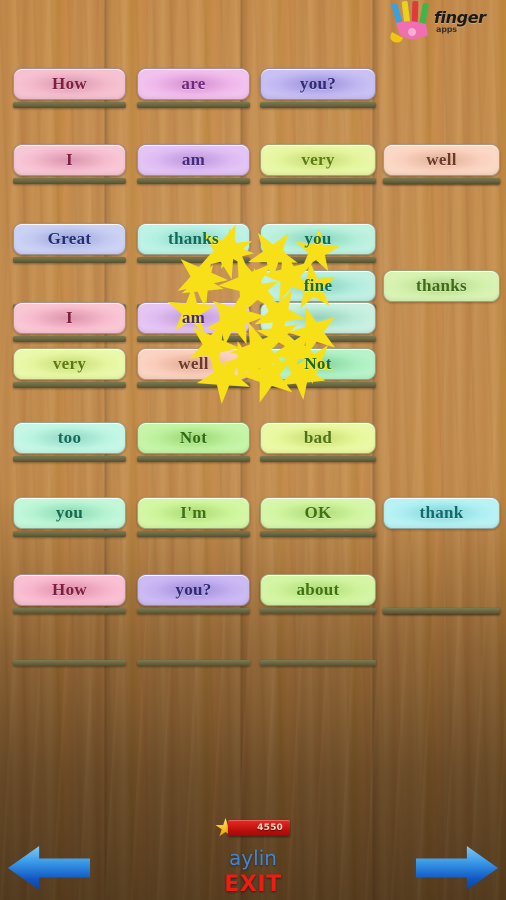  I want to click on word-tile: Not, so click(193, 438).